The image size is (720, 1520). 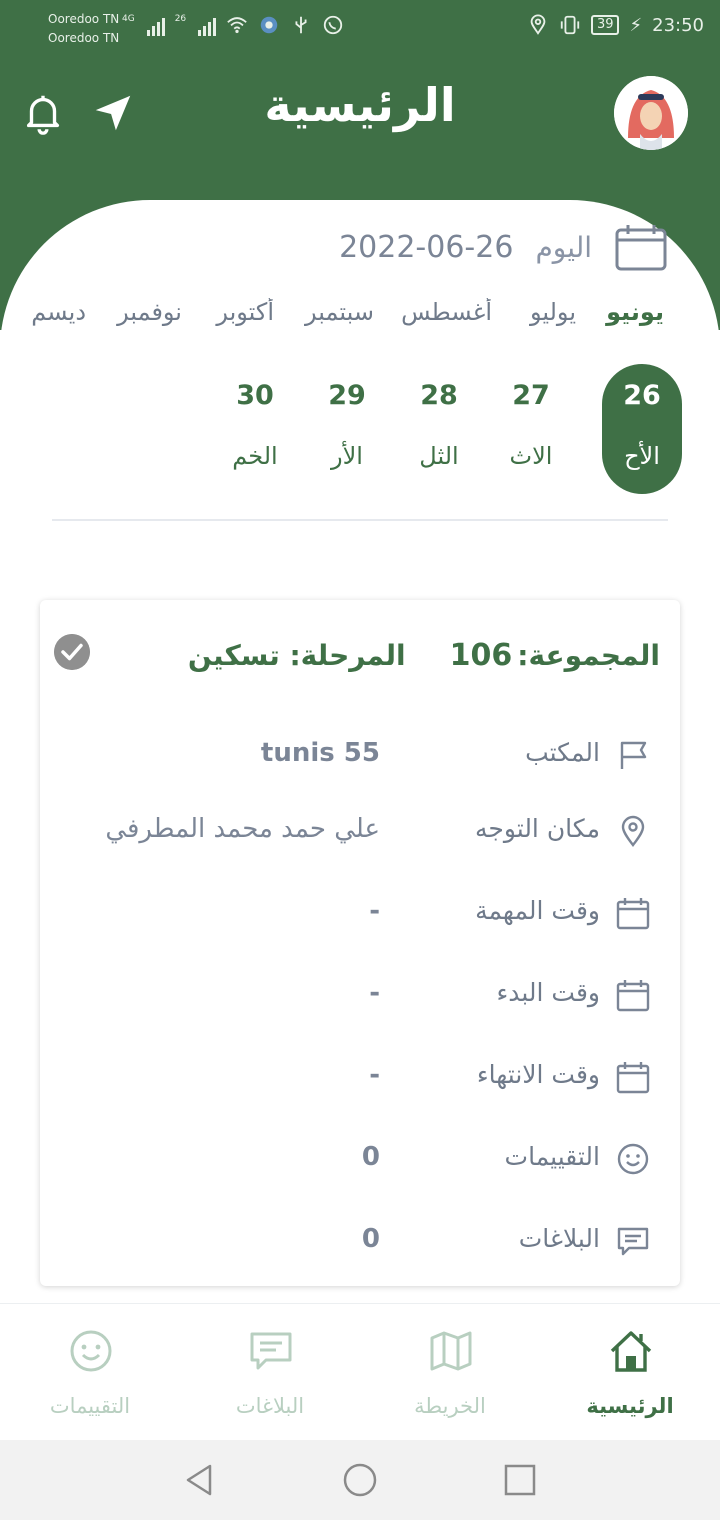 I want to click on status-bar: Ooredoo TN Ooredoo TN 4G 26 39 ⚡ 23:50, so click(x=360, y=29).